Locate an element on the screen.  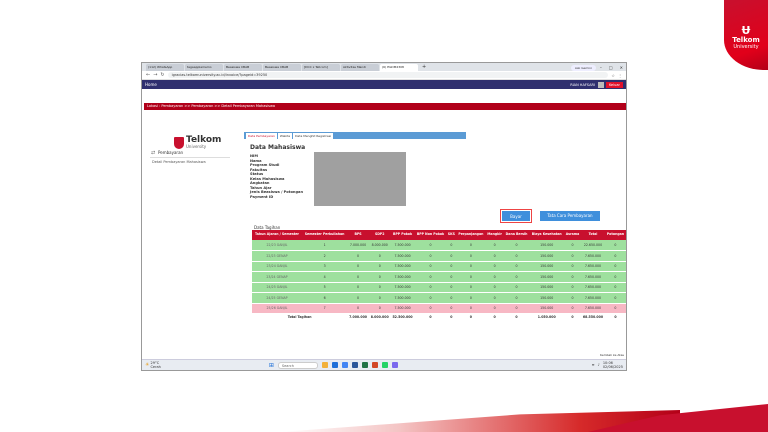
tab-wakita: Wakita is located at coordinates (285, 136).